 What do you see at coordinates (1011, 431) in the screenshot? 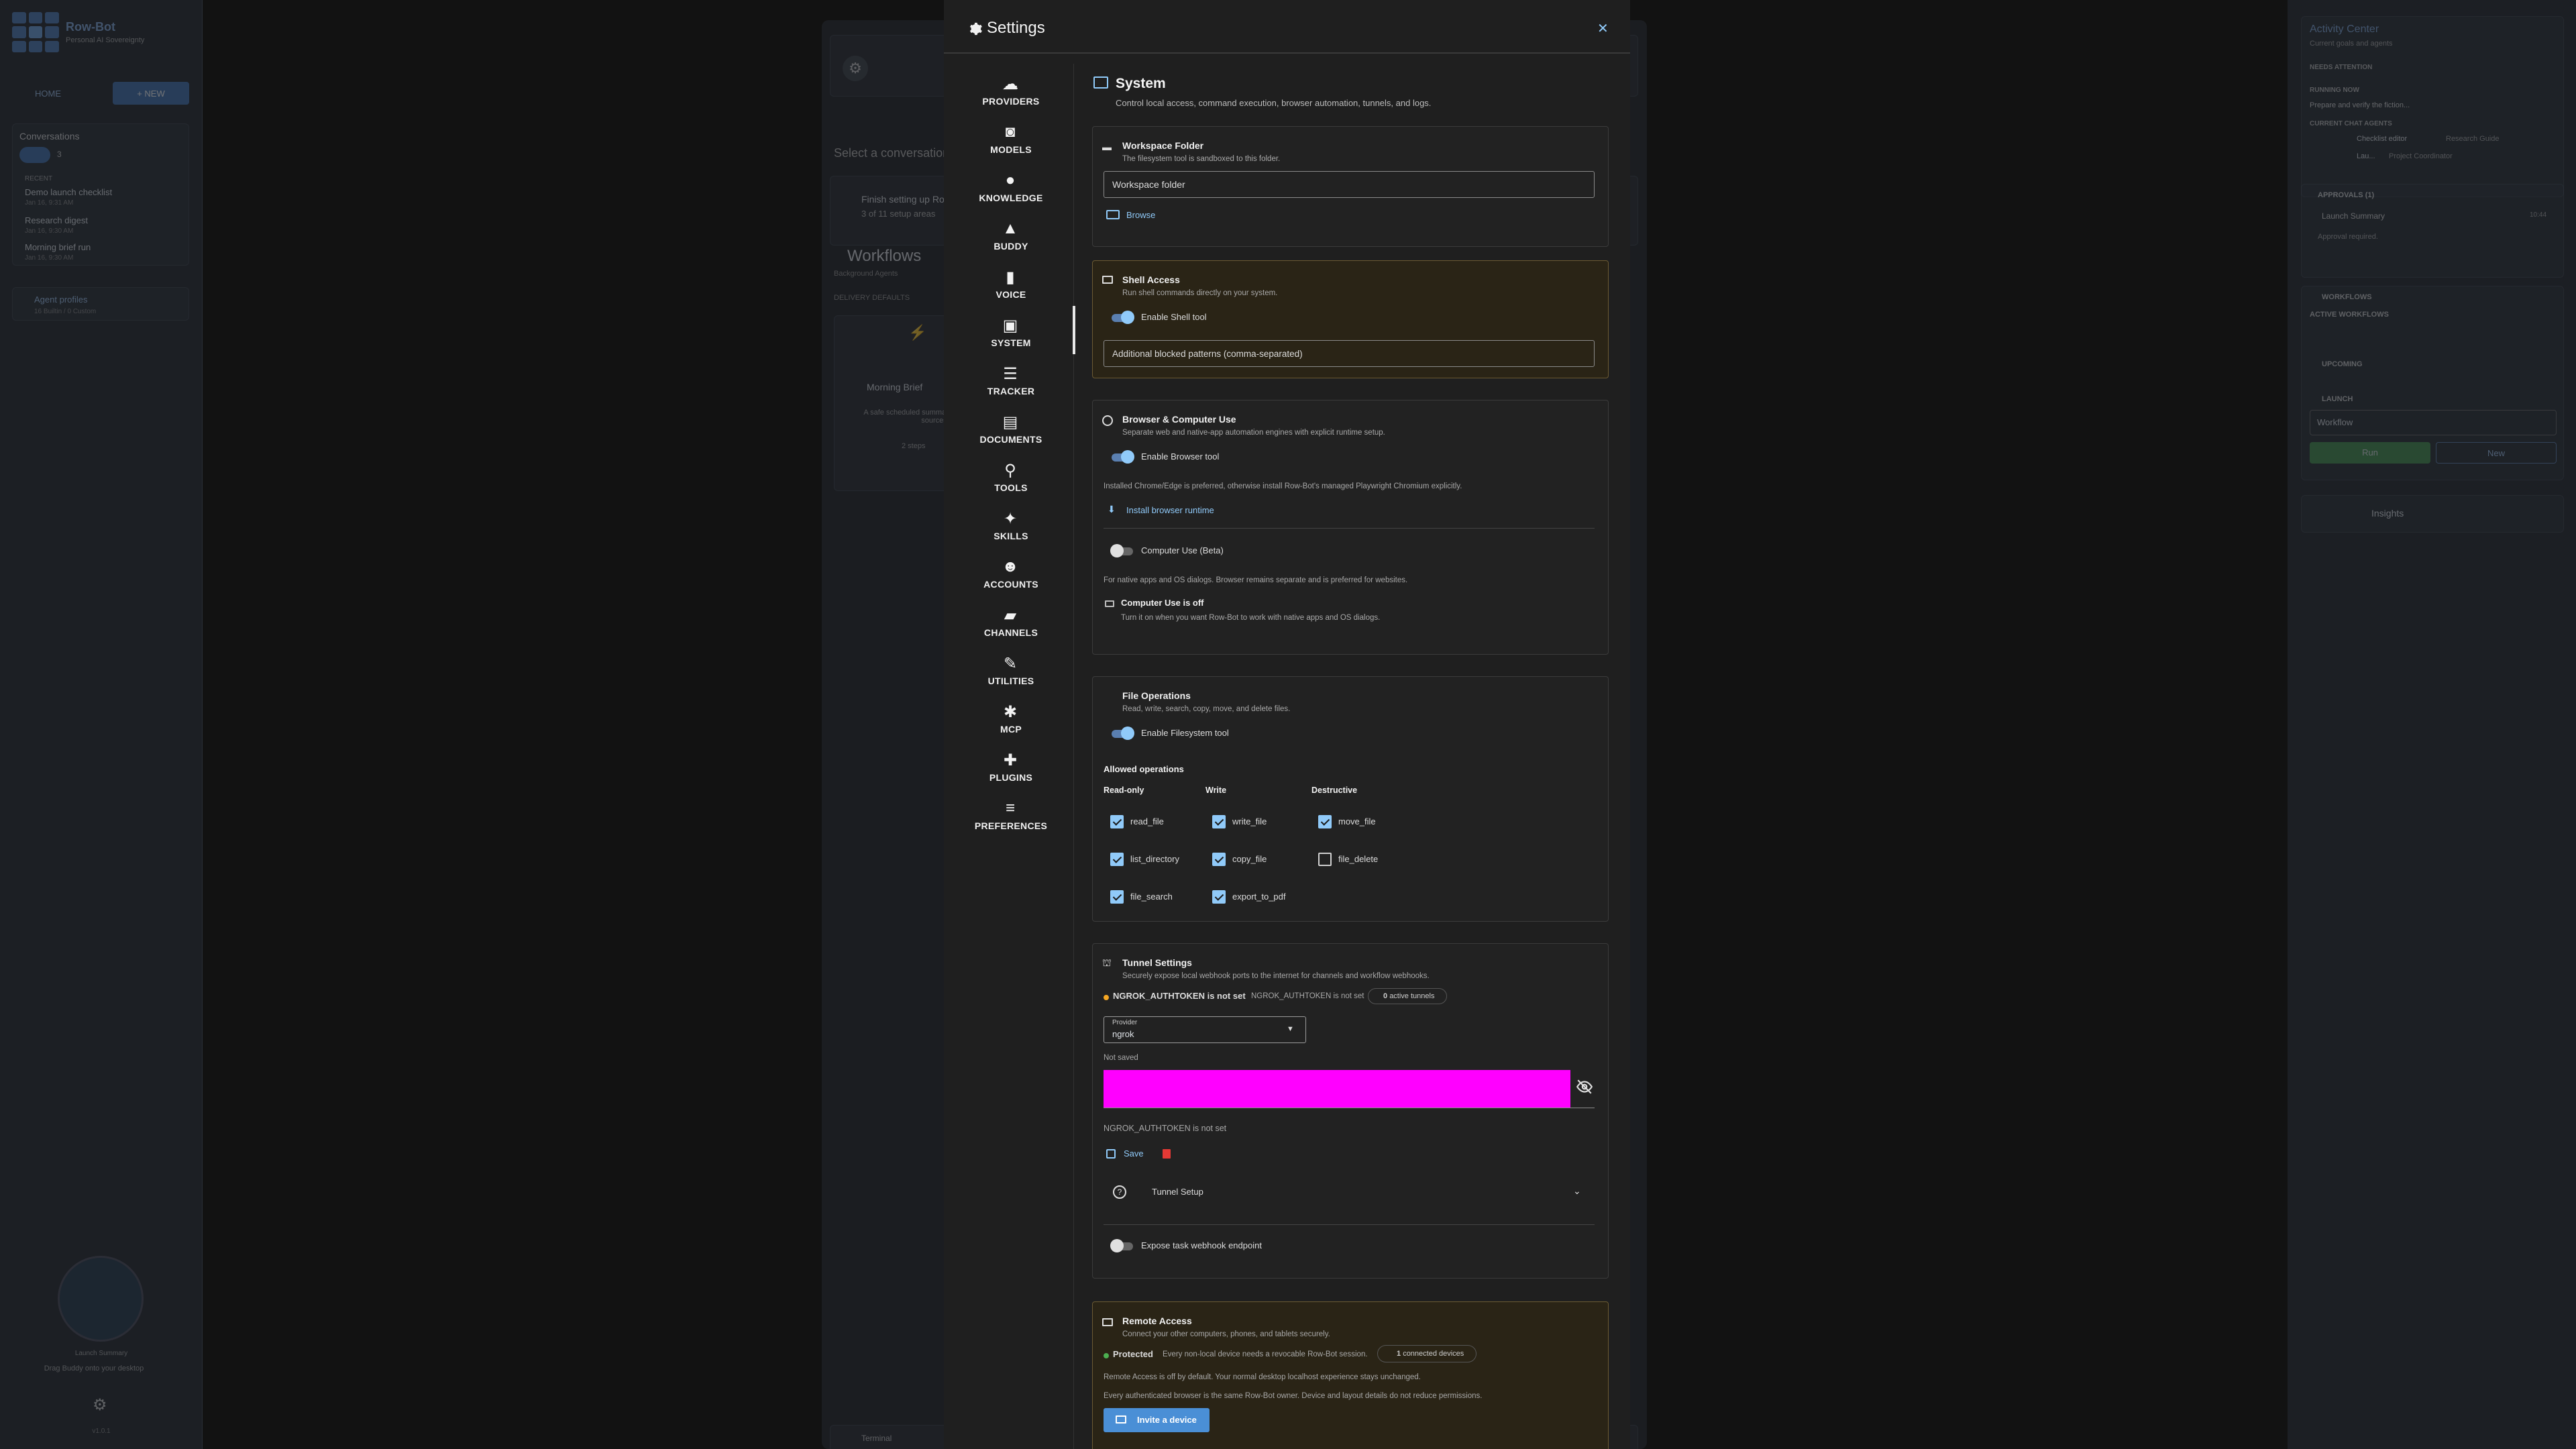
I see `nav-documents: ▤ DOCUMENTS` at bounding box center [1011, 431].